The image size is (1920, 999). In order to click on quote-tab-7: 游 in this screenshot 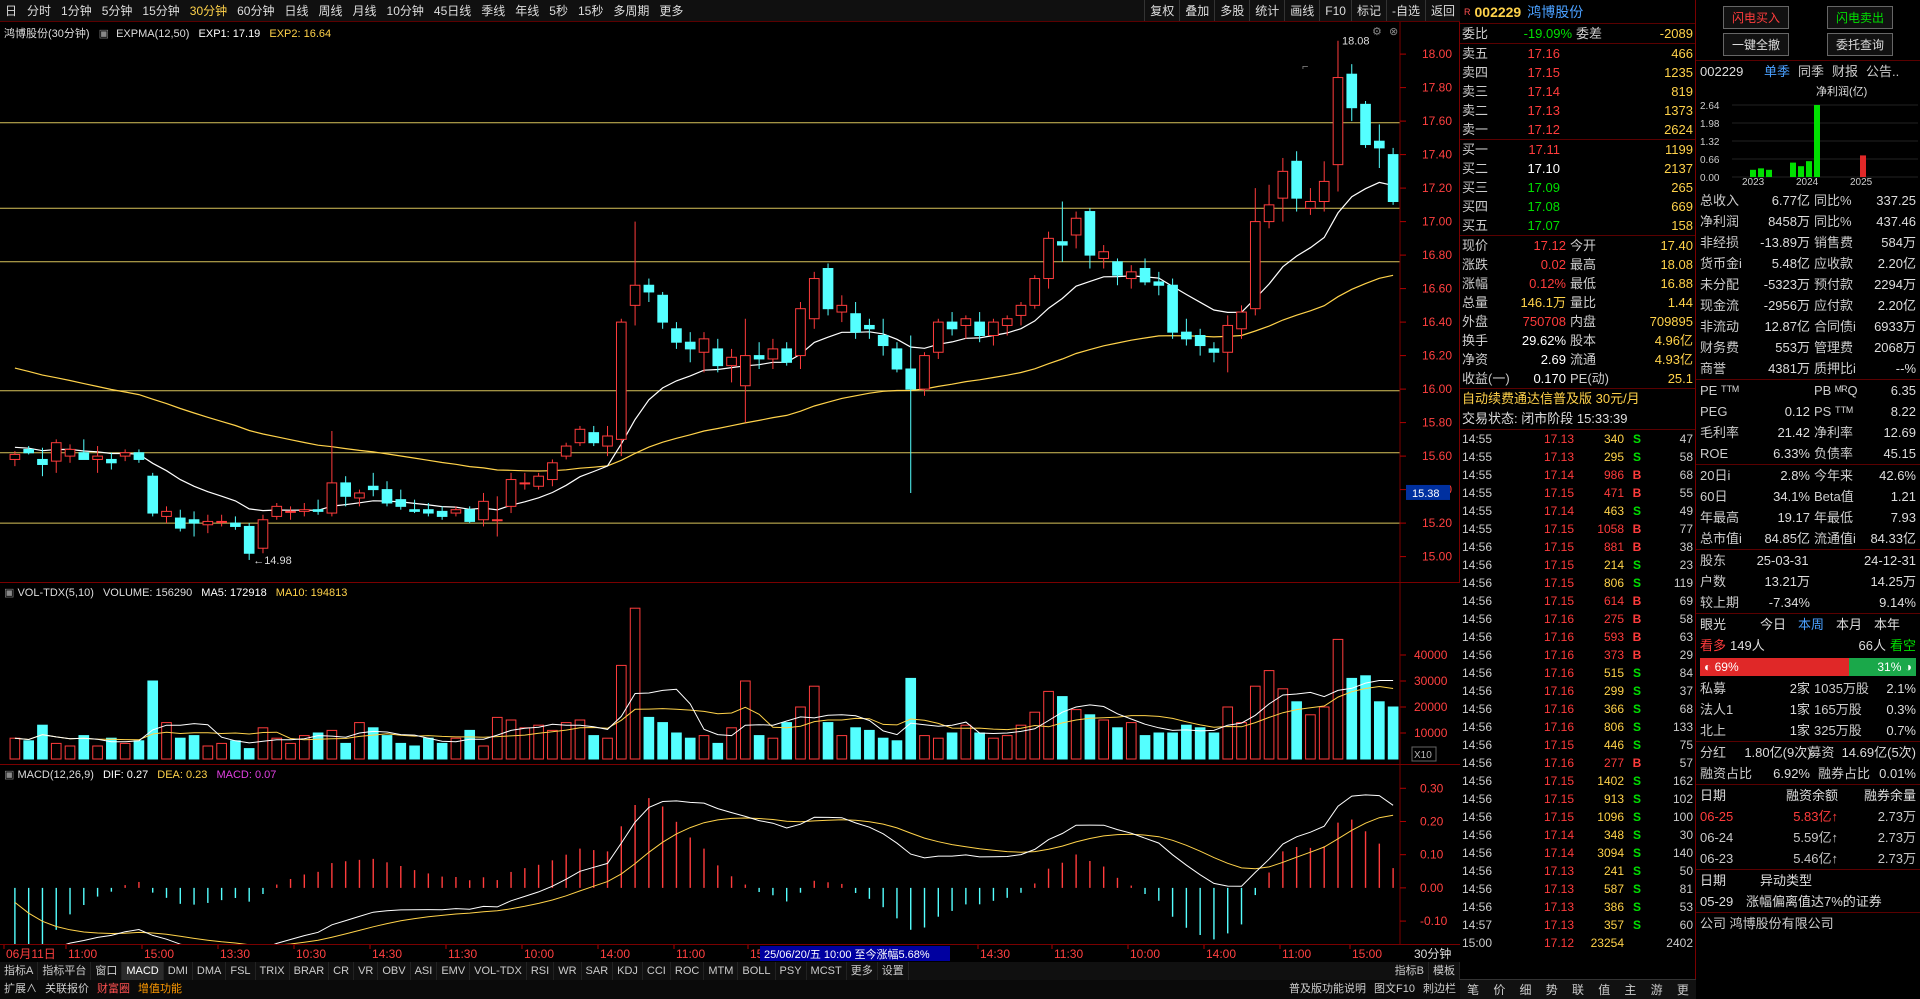, I will do `click(1657, 989)`.